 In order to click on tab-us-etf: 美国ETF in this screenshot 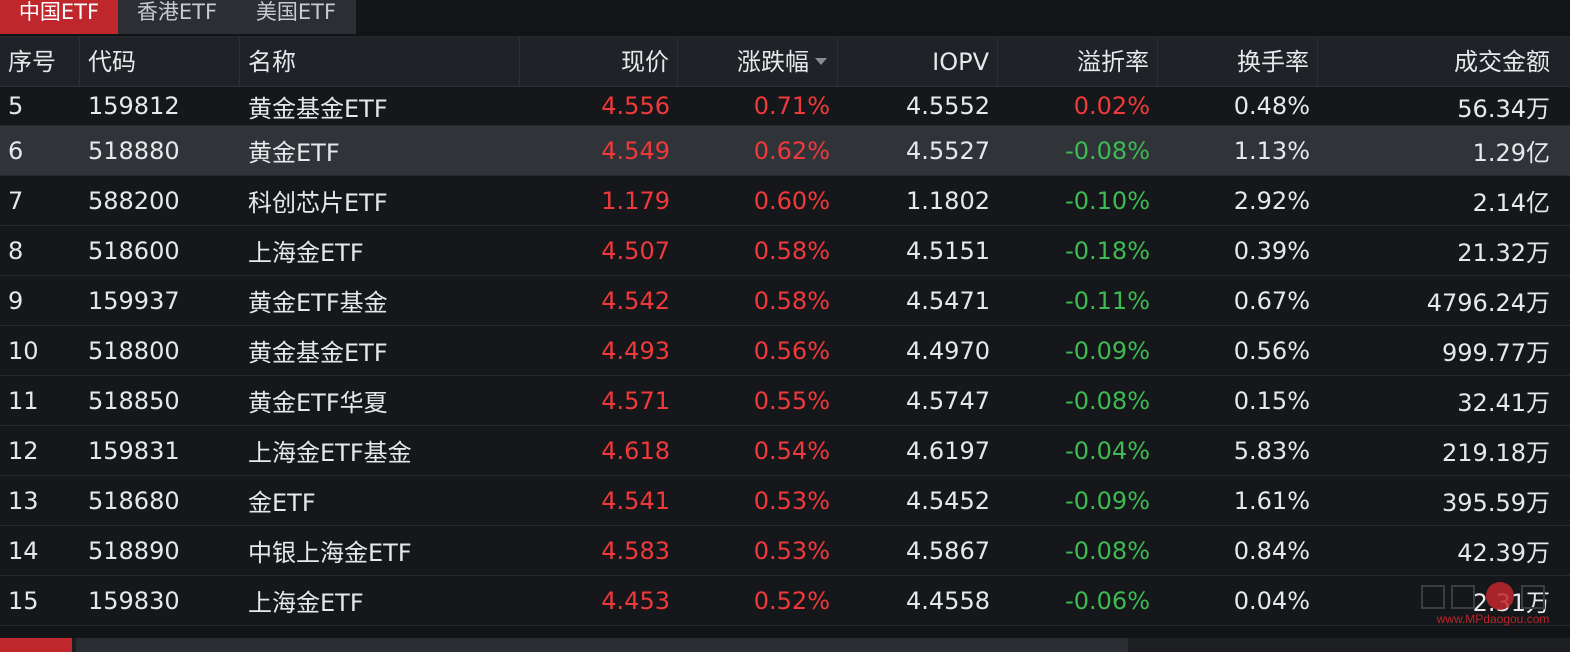, I will do `click(296, 17)`.